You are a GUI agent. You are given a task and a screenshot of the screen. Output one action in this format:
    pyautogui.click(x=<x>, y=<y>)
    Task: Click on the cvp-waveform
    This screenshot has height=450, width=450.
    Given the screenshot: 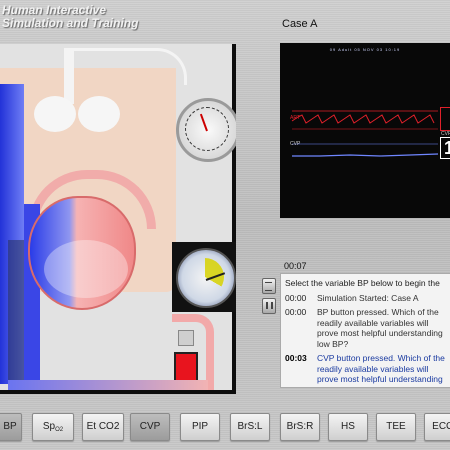 What is the action you would take?
    pyautogui.click(x=365, y=155)
    